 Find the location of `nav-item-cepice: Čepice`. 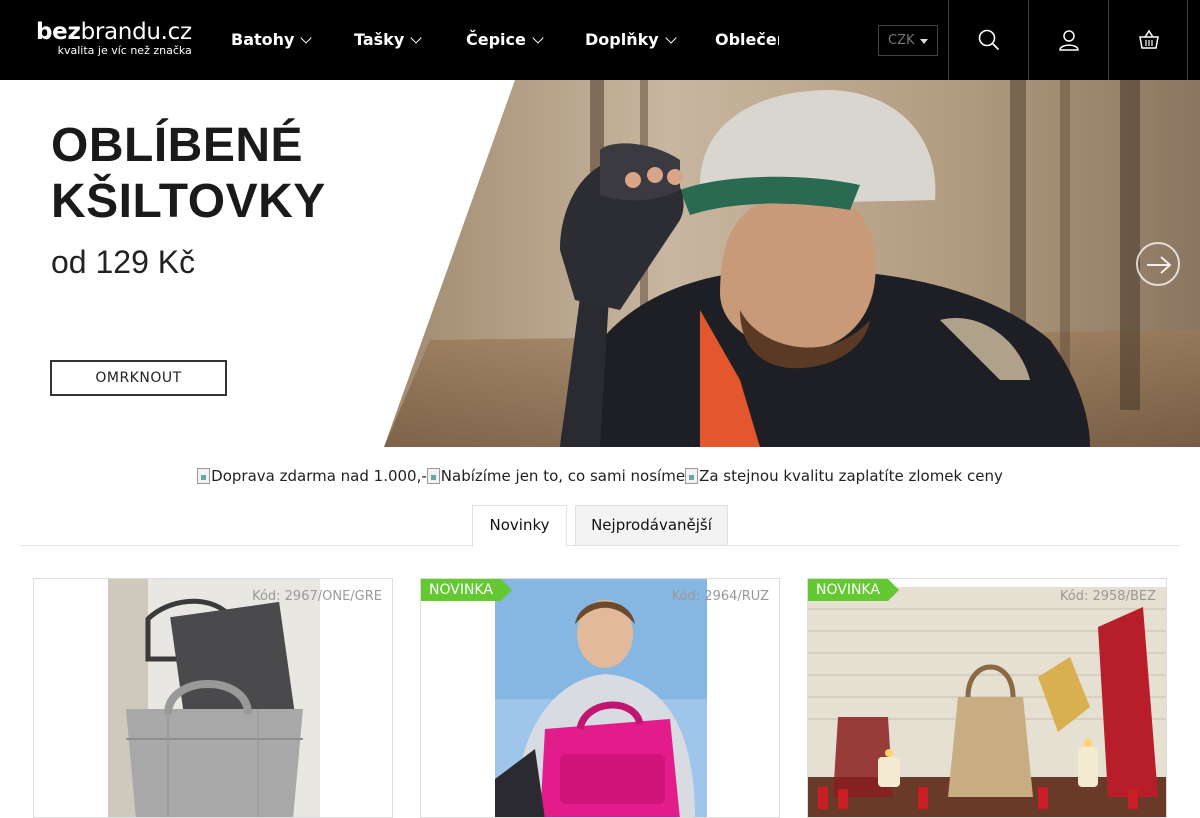

nav-item-cepice: Čepice is located at coordinates (505, 40).